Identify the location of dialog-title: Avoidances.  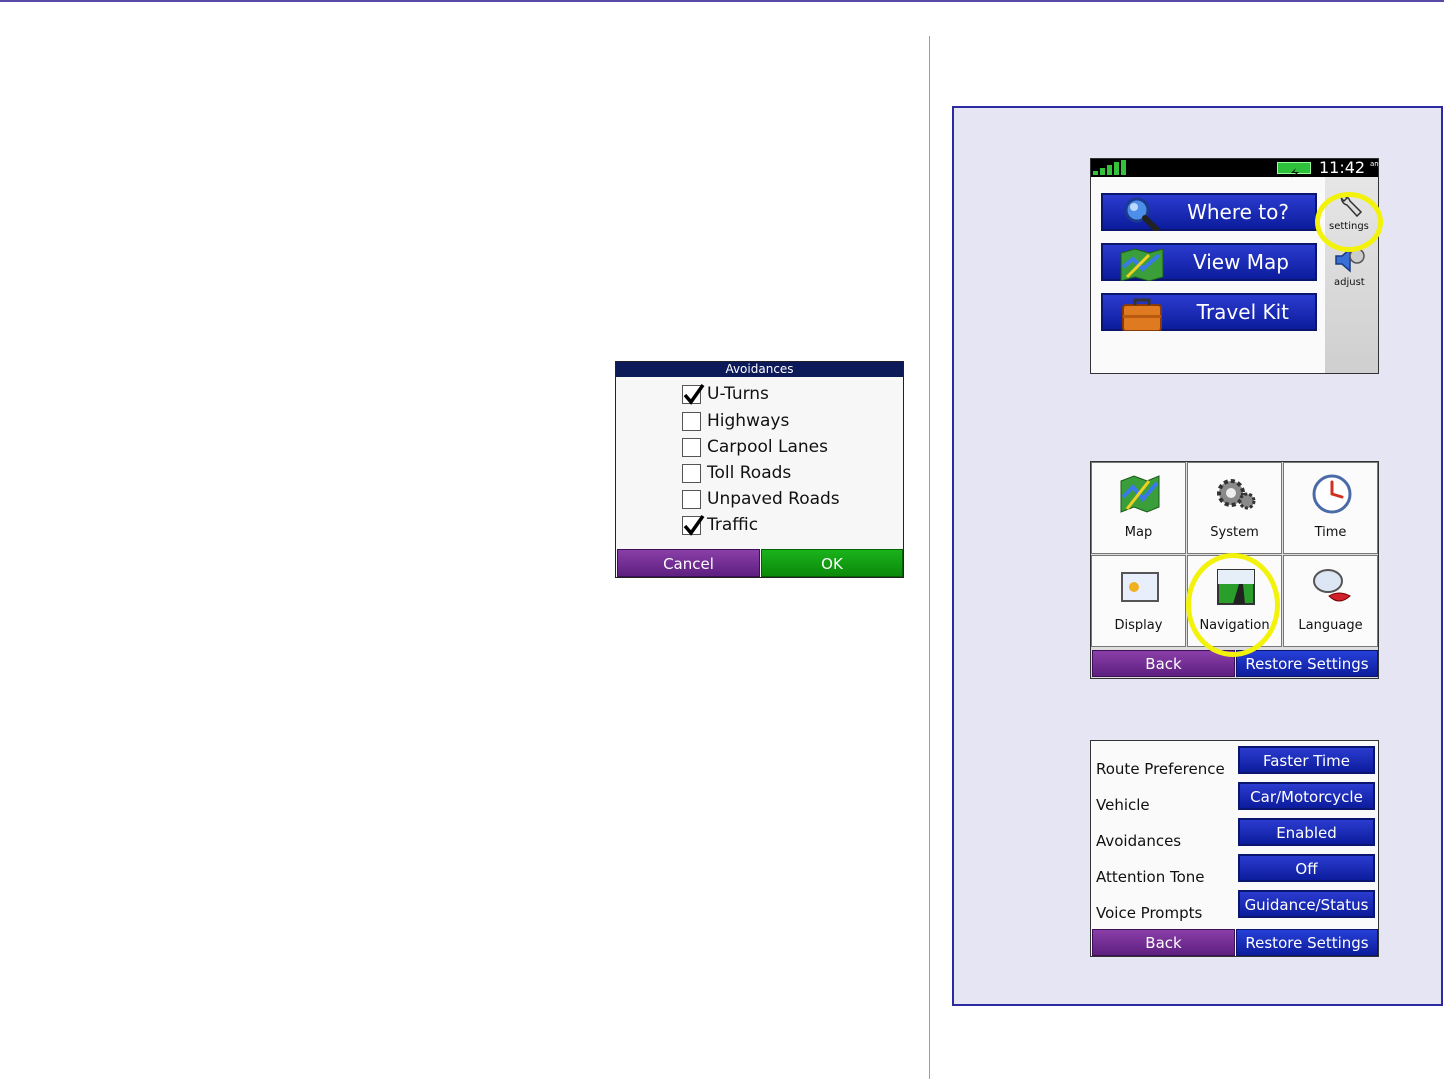
(759, 369).